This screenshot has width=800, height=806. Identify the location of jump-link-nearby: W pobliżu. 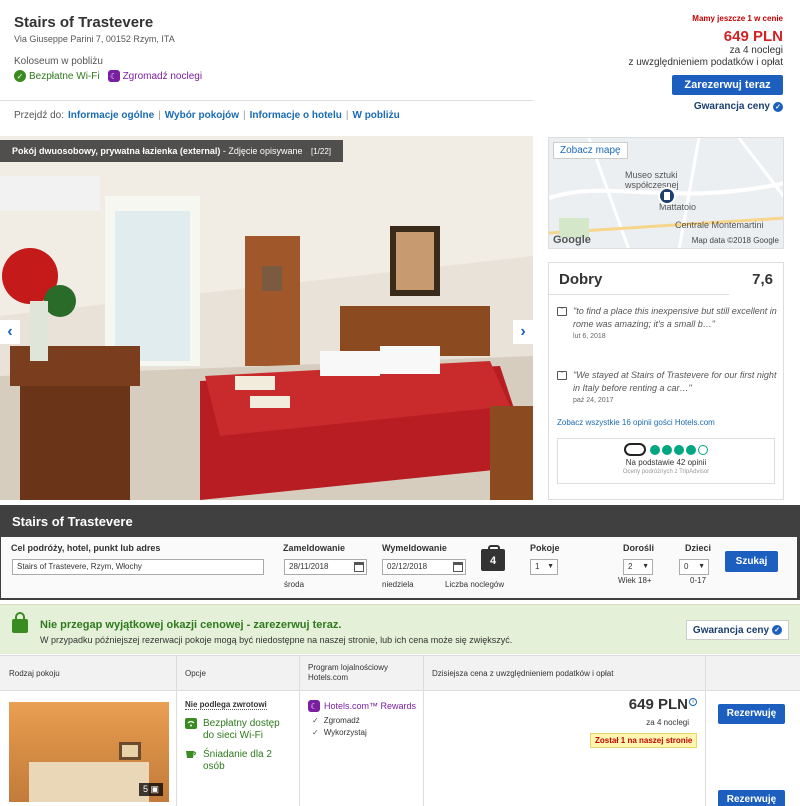
(375, 115).